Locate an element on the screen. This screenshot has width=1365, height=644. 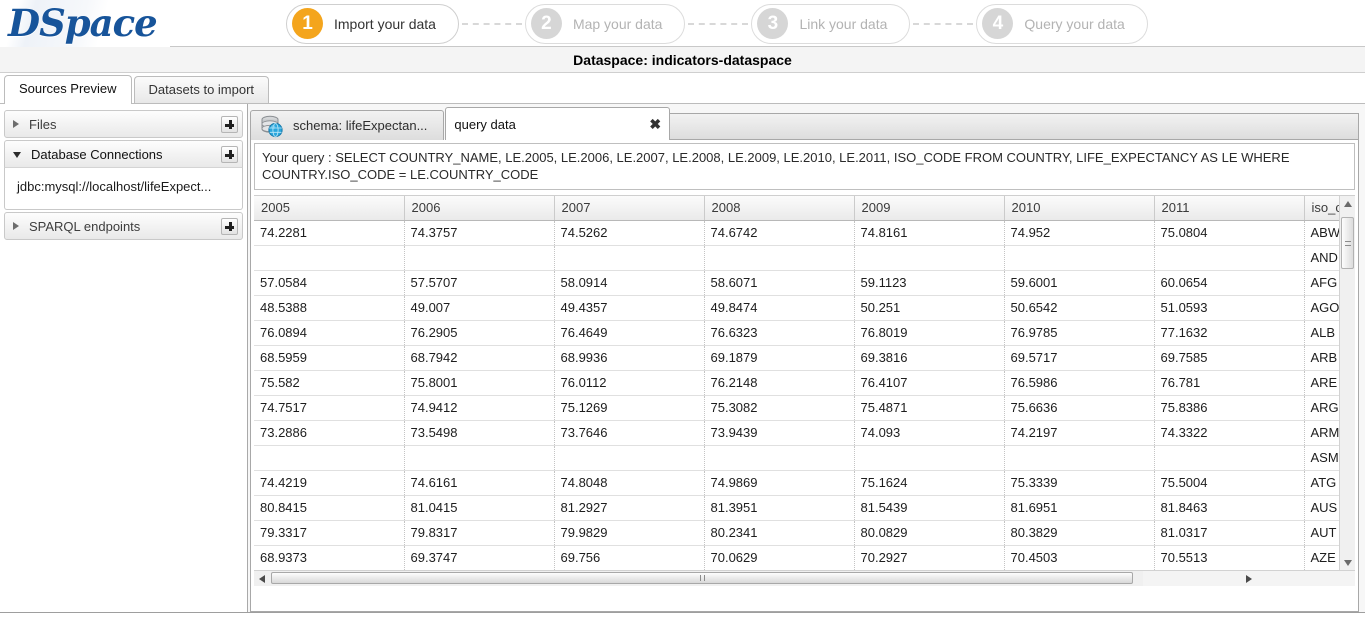
table-cell: 75.582 is located at coordinates (329, 383).